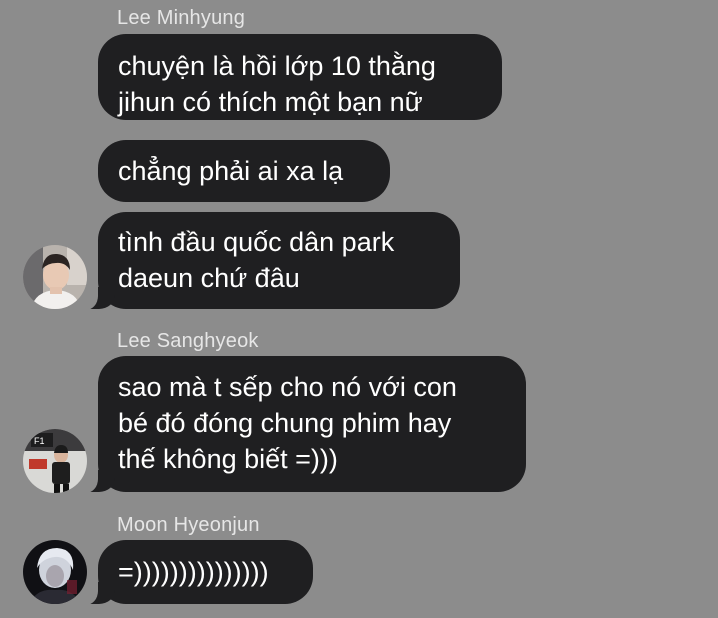  Describe the element at coordinates (193, 572) in the screenshot. I see `message-text: =)))))))))))))))` at that location.